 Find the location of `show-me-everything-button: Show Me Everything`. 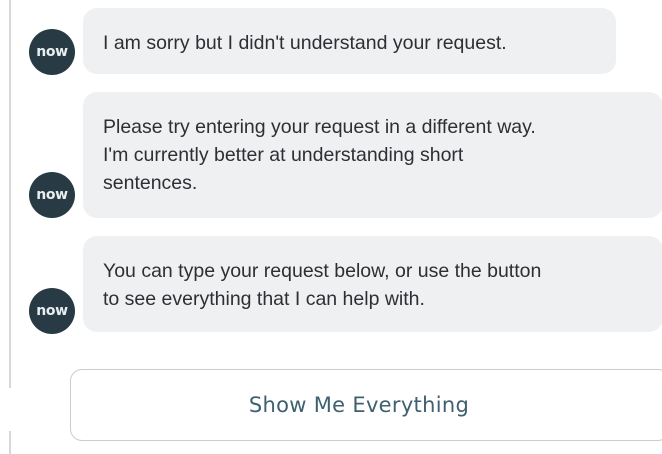

show-me-everything-button: Show Me Everything is located at coordinates (366, 405).